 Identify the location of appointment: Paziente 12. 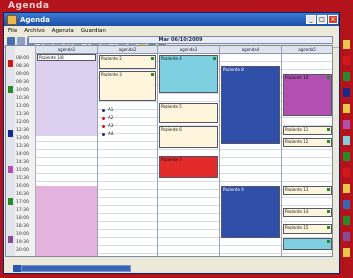
(307, 142).